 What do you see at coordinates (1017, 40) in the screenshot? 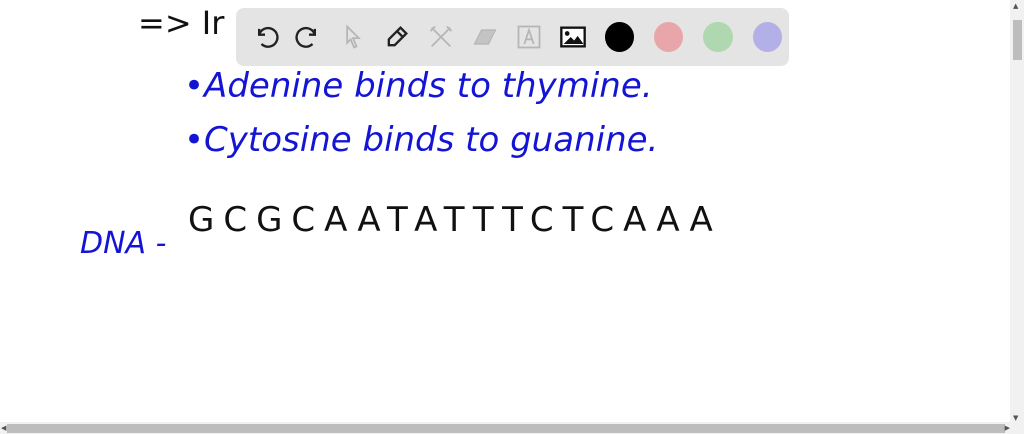
I see `vertical-scroll-thumb` at bounding box center [1017, 40].